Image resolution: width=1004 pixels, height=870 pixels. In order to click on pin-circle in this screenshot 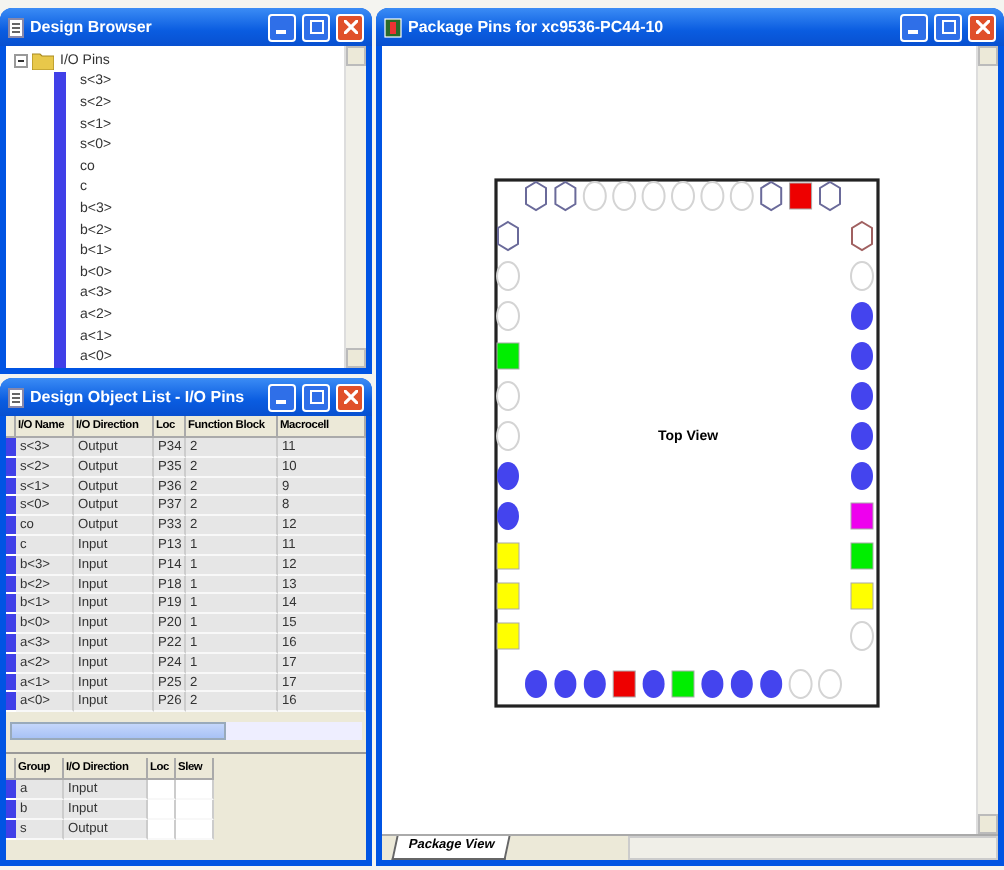, I will do `click(800, 684)`.